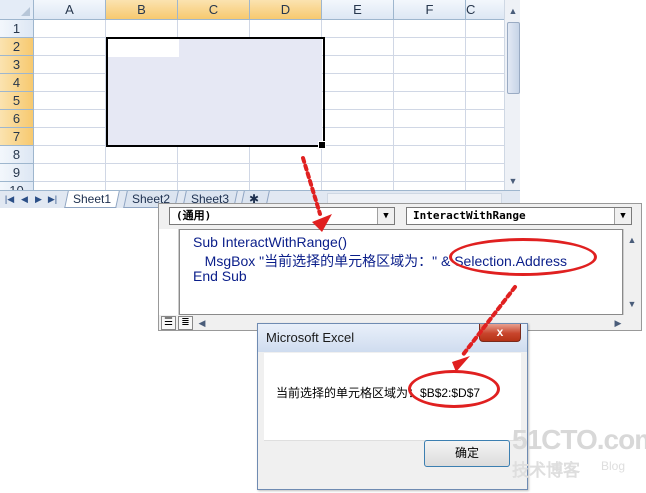  What do you see at coordinates (546, 470) in the screenshot?
I see `watermark-subtitle: 技术博客` at bounding box center [546, 470].